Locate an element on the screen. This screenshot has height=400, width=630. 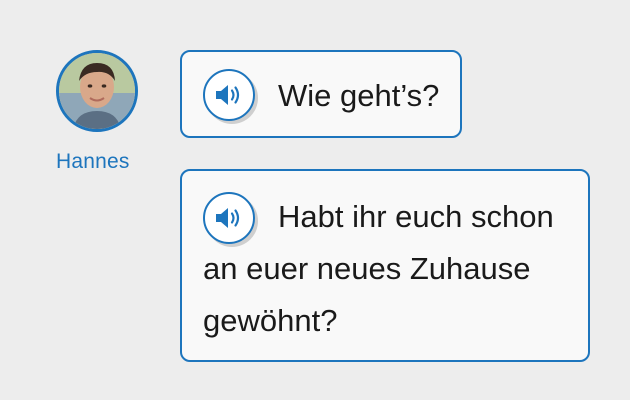
speaker-volume-icon is located at coordinates (228, 95).